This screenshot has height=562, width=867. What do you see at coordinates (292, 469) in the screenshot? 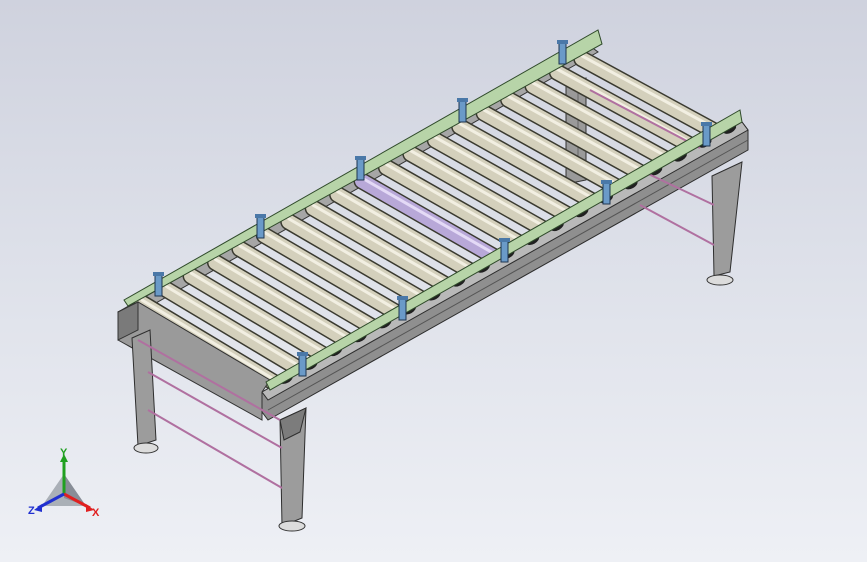
I see `left-front-leg` at bounding box center [292, 469].